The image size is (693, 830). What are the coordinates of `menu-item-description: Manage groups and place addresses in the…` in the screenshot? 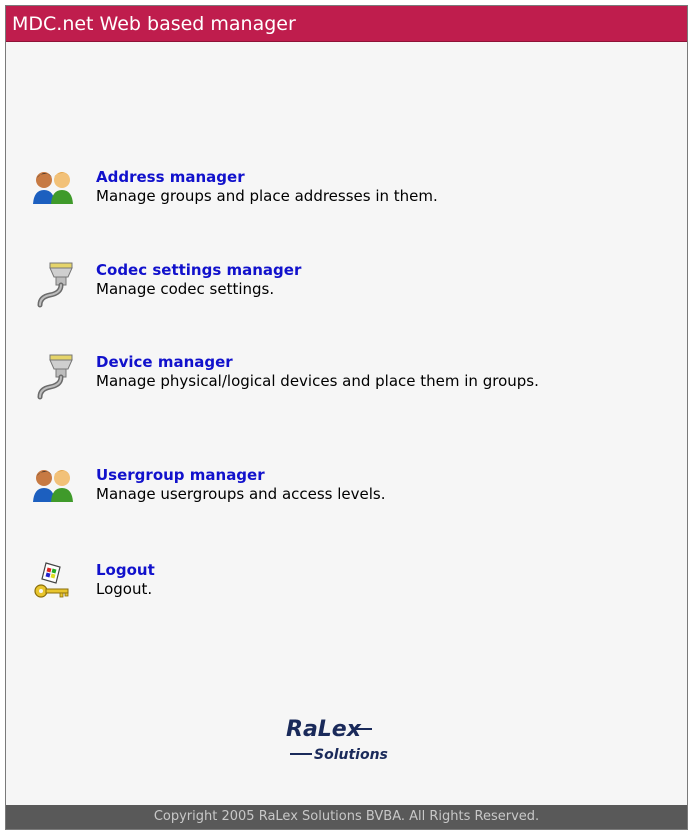 It's located at (267, 196).